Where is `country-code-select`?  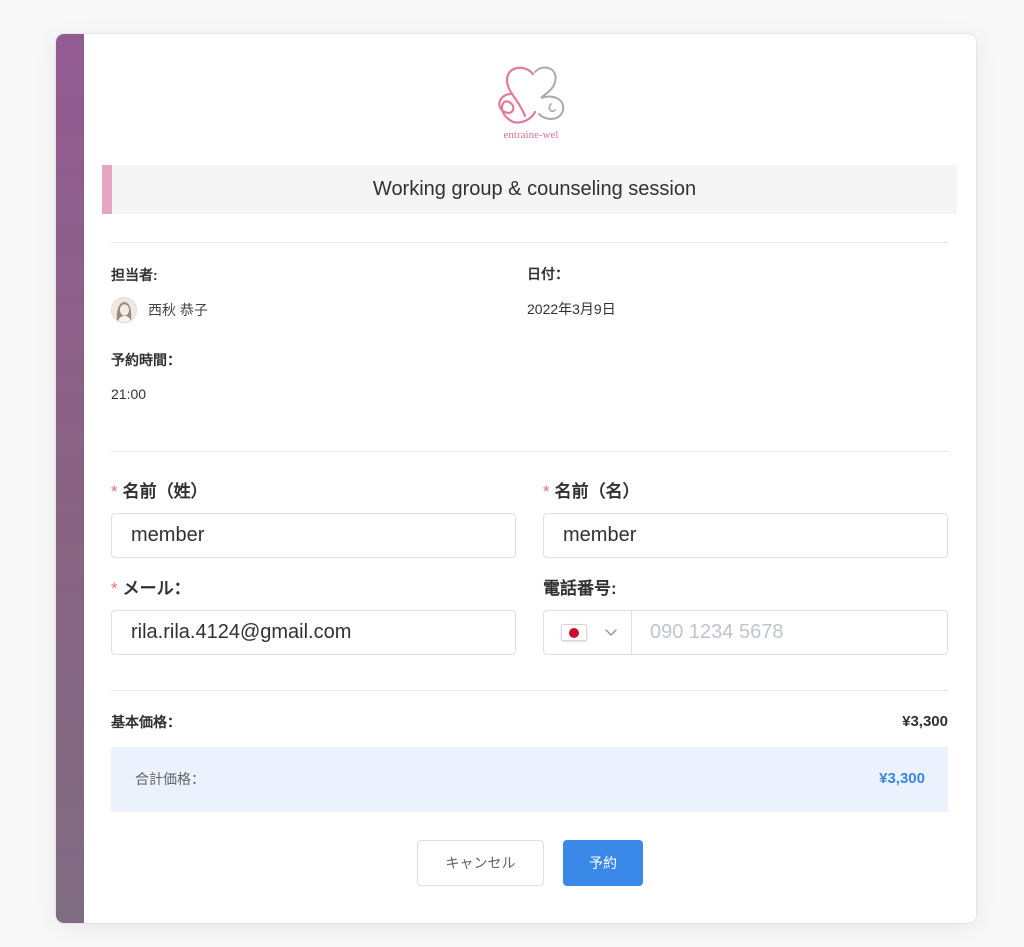 country-code-select is located at coordinates (588, 632).